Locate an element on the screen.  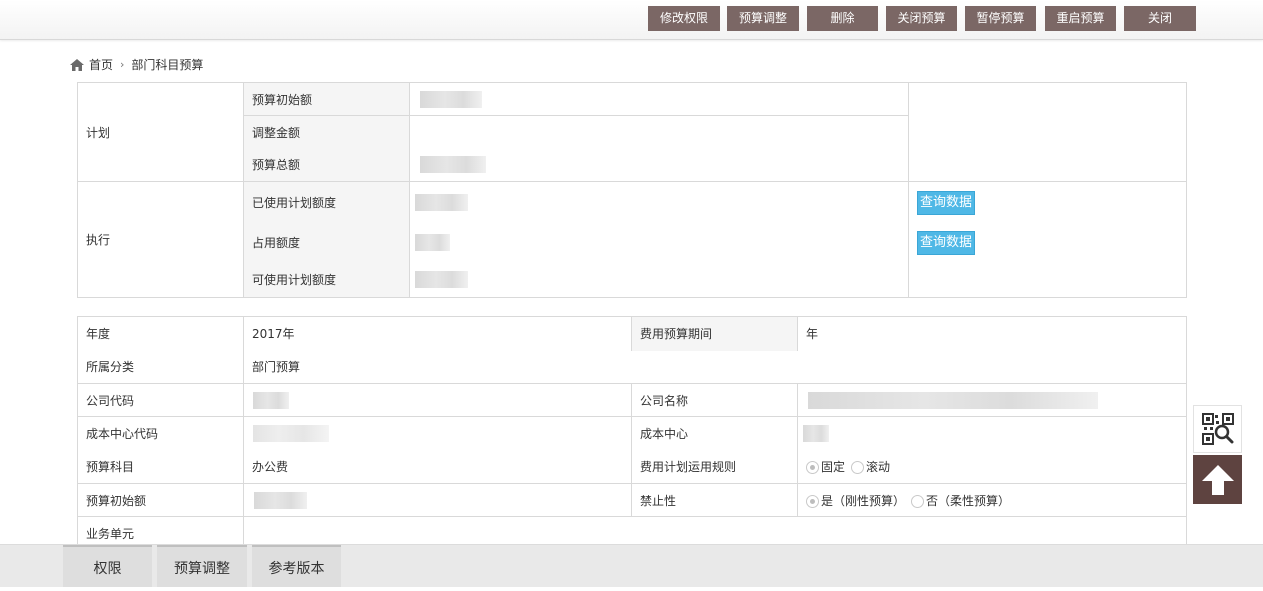
adjust-amount-value is located at coordinates (659, 132).